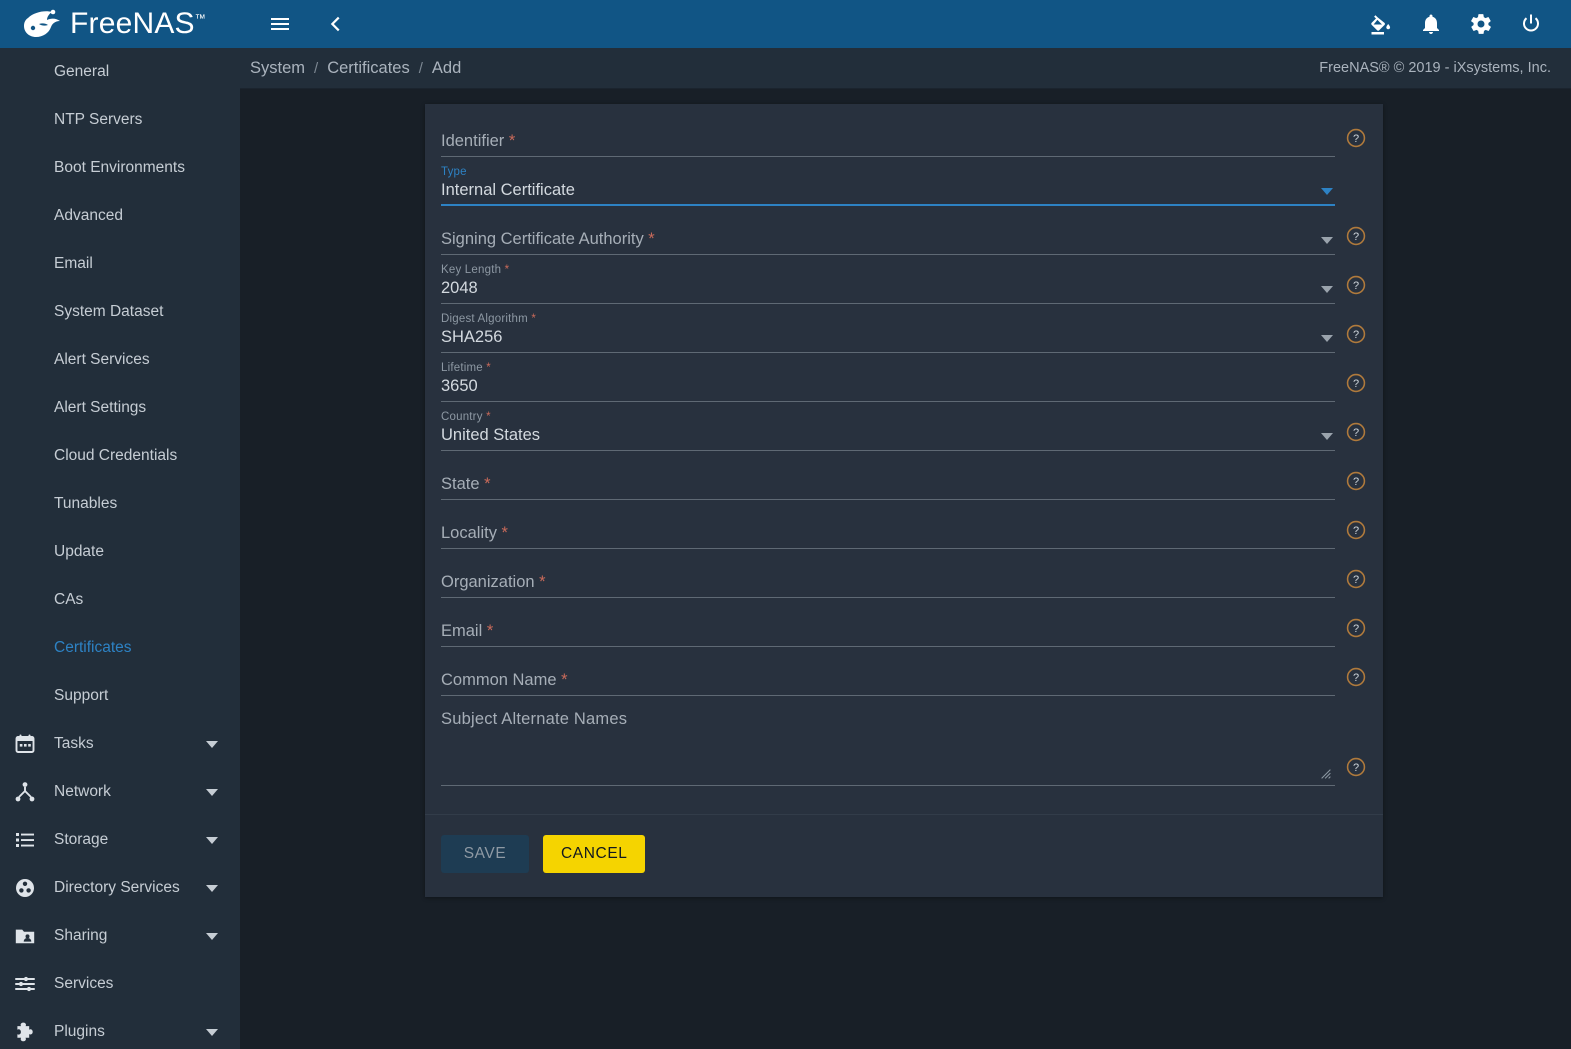  What do you see at coordinates (888, 386) in the screenshot?
I see `input-lifetime: 3650` at bounding box center [888, 386].